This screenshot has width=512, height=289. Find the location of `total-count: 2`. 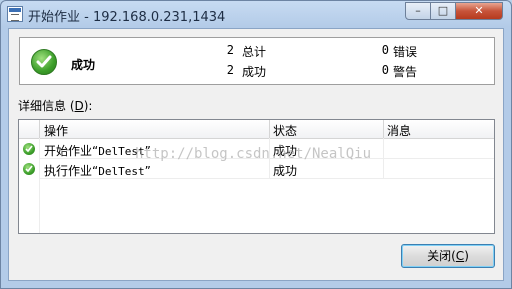

total-count: 2 is located at coordinates (230, 50).